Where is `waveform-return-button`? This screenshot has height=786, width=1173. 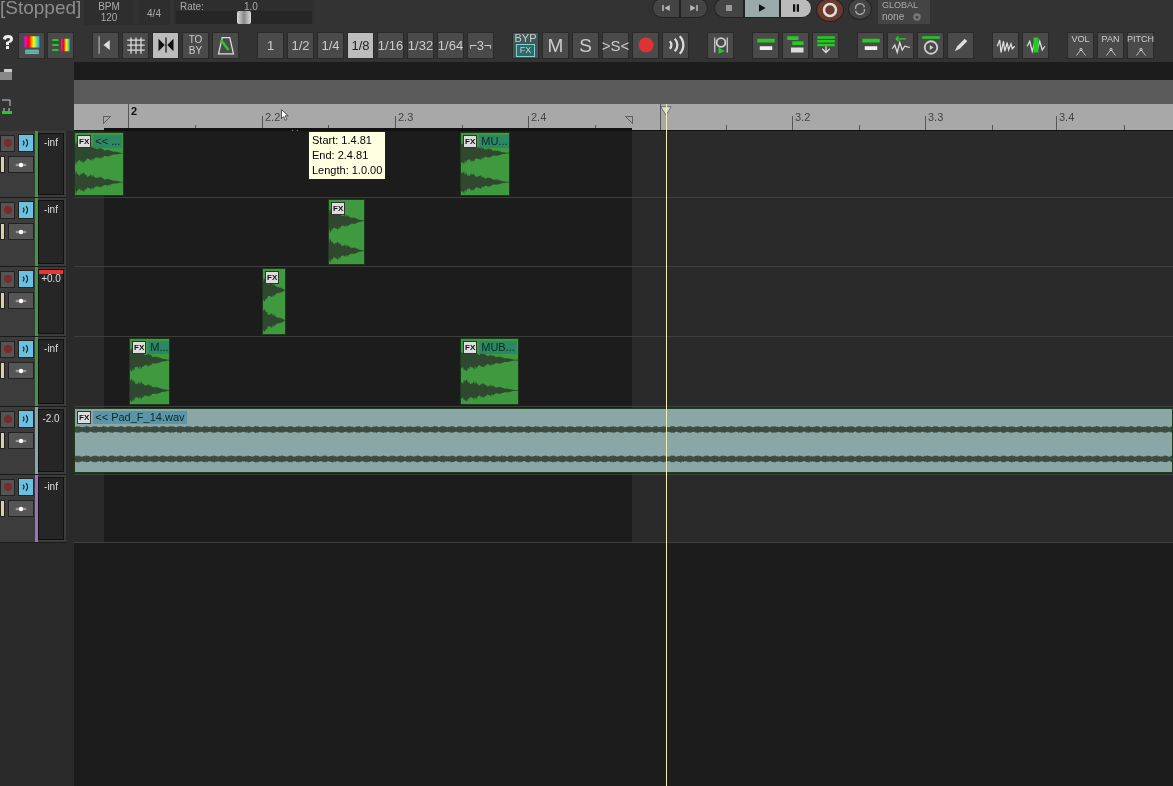
waveform-return-button is located at coordinates (900, 45).